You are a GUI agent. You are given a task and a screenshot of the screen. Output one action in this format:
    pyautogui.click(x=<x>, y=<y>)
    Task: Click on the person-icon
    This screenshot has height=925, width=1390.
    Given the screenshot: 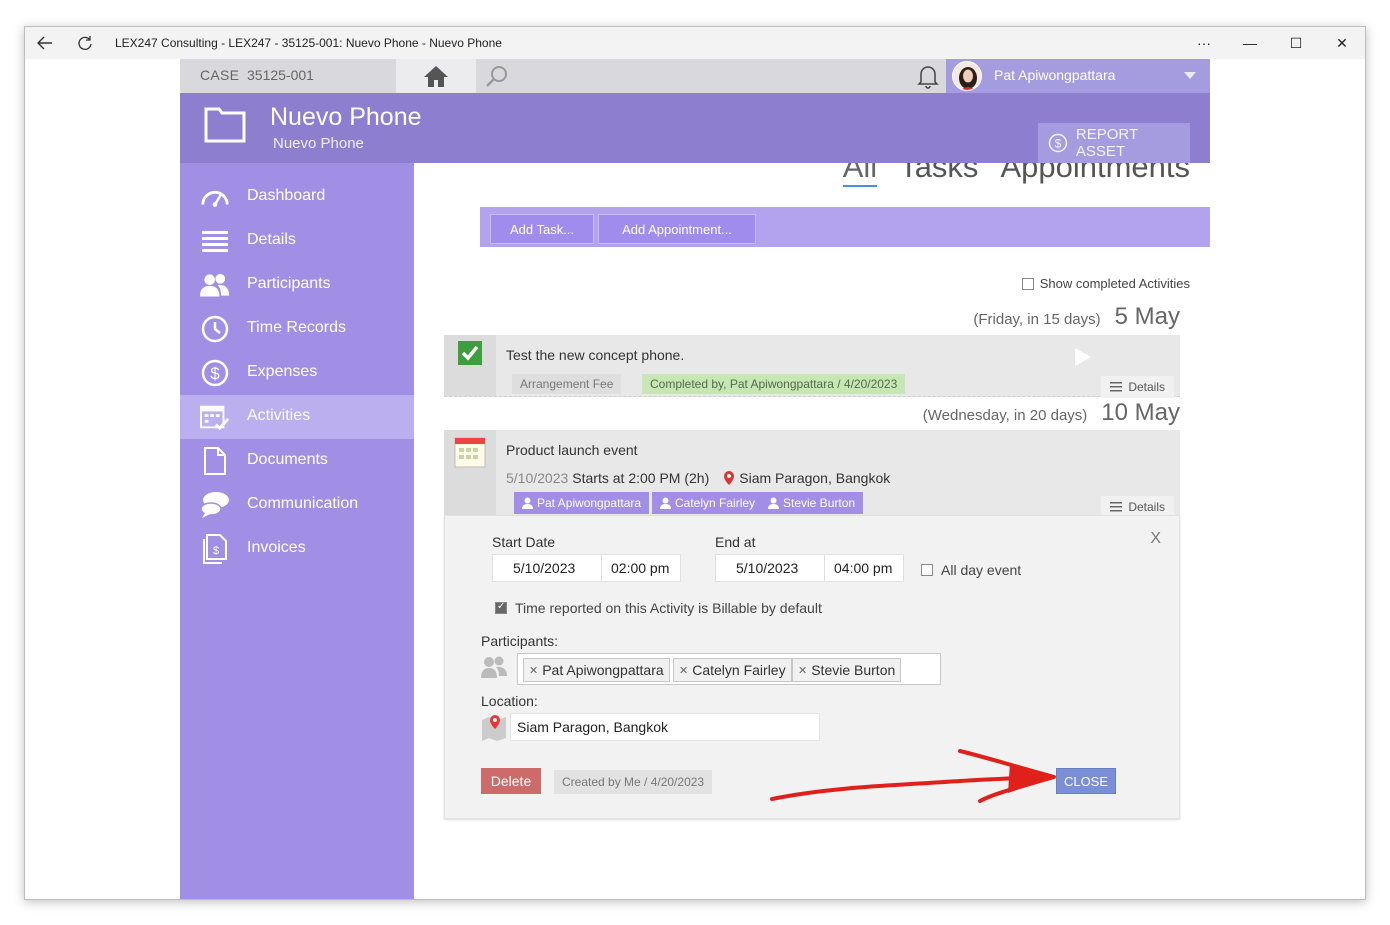 What is the action you would take?
    pyautogui.click(x=527, y=503)
    